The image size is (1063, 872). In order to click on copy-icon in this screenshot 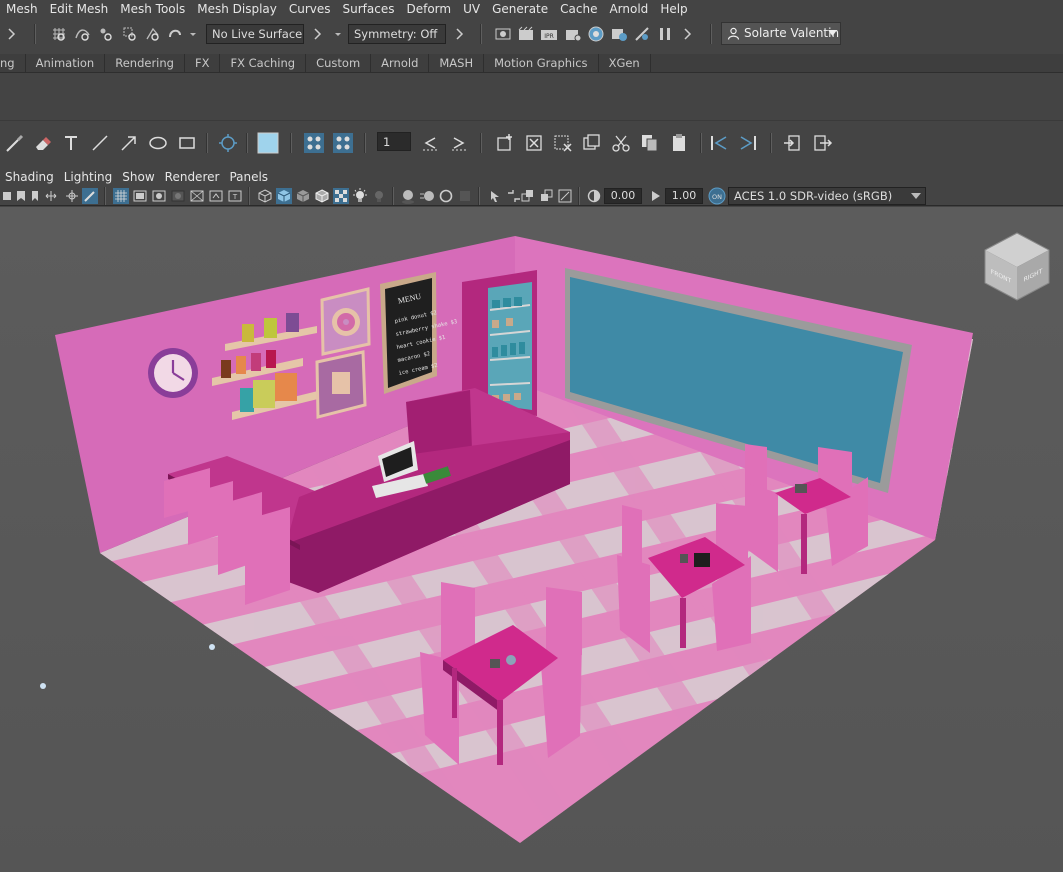, I will do `click(650, 143)`.